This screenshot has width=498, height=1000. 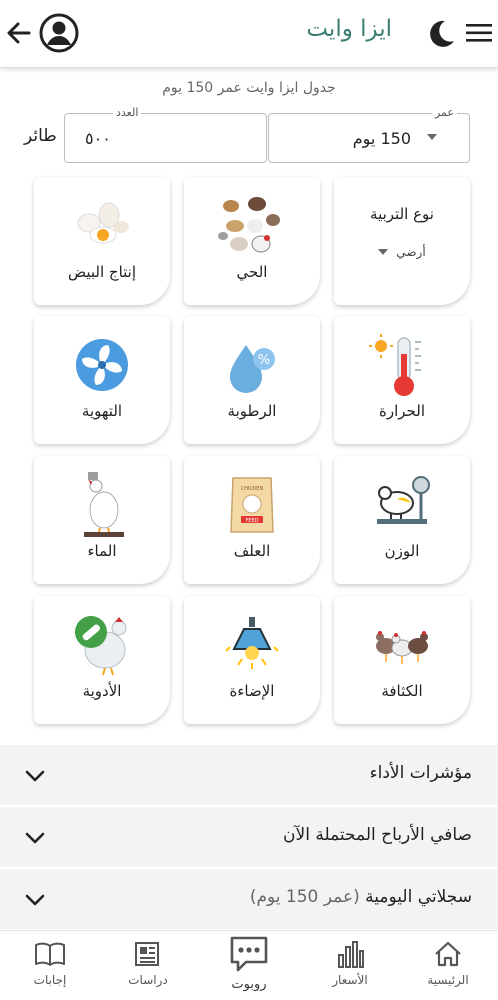 What do you see at coordinates (381, 138) in the screenshot?
I see `age-value: 150 يوم` at bounding box center [381, 138].